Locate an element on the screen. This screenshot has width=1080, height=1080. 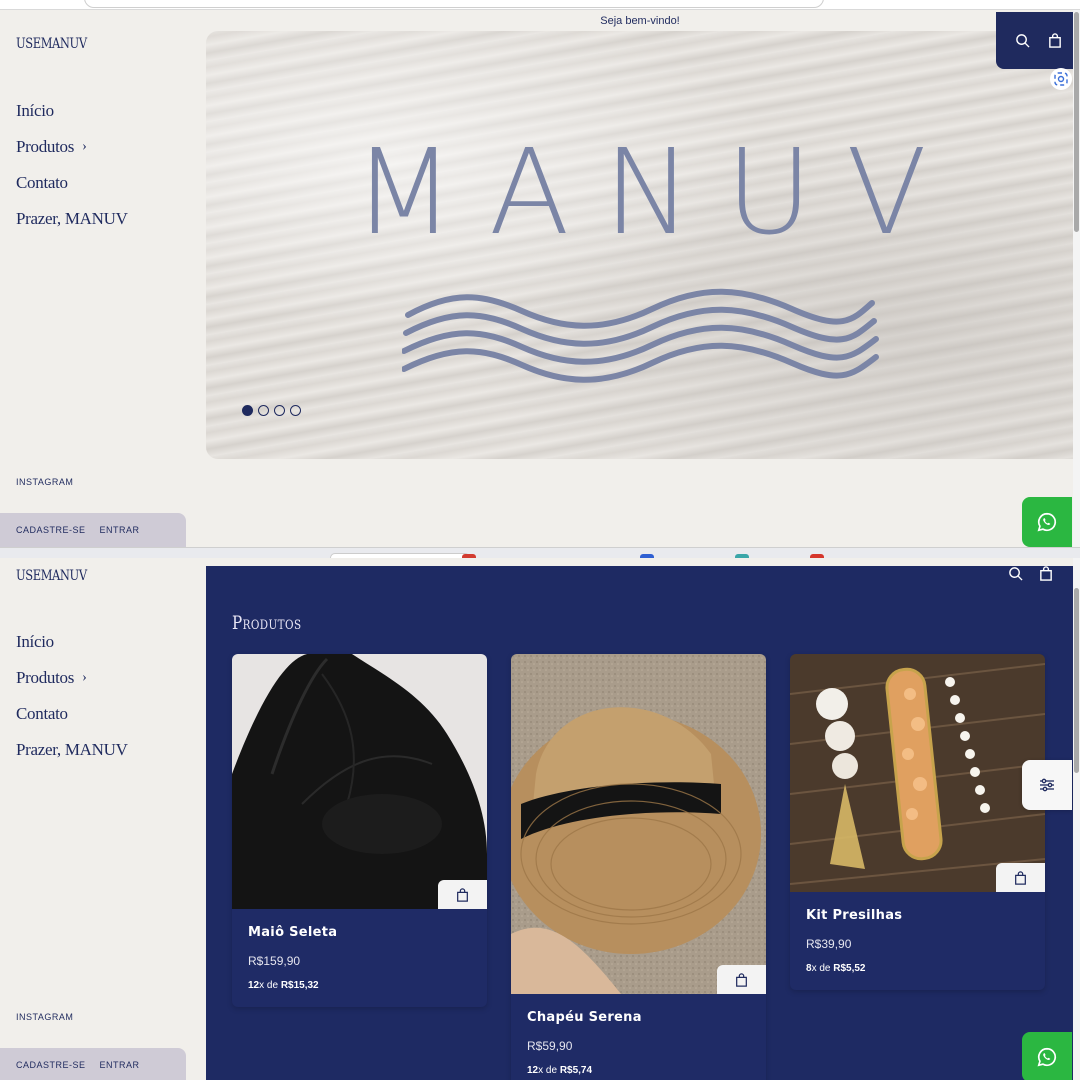
product-card-chapeu-serena: Chapéu Serena R$59,90 12x de R$5,74 is located at coordinates (638, 867).